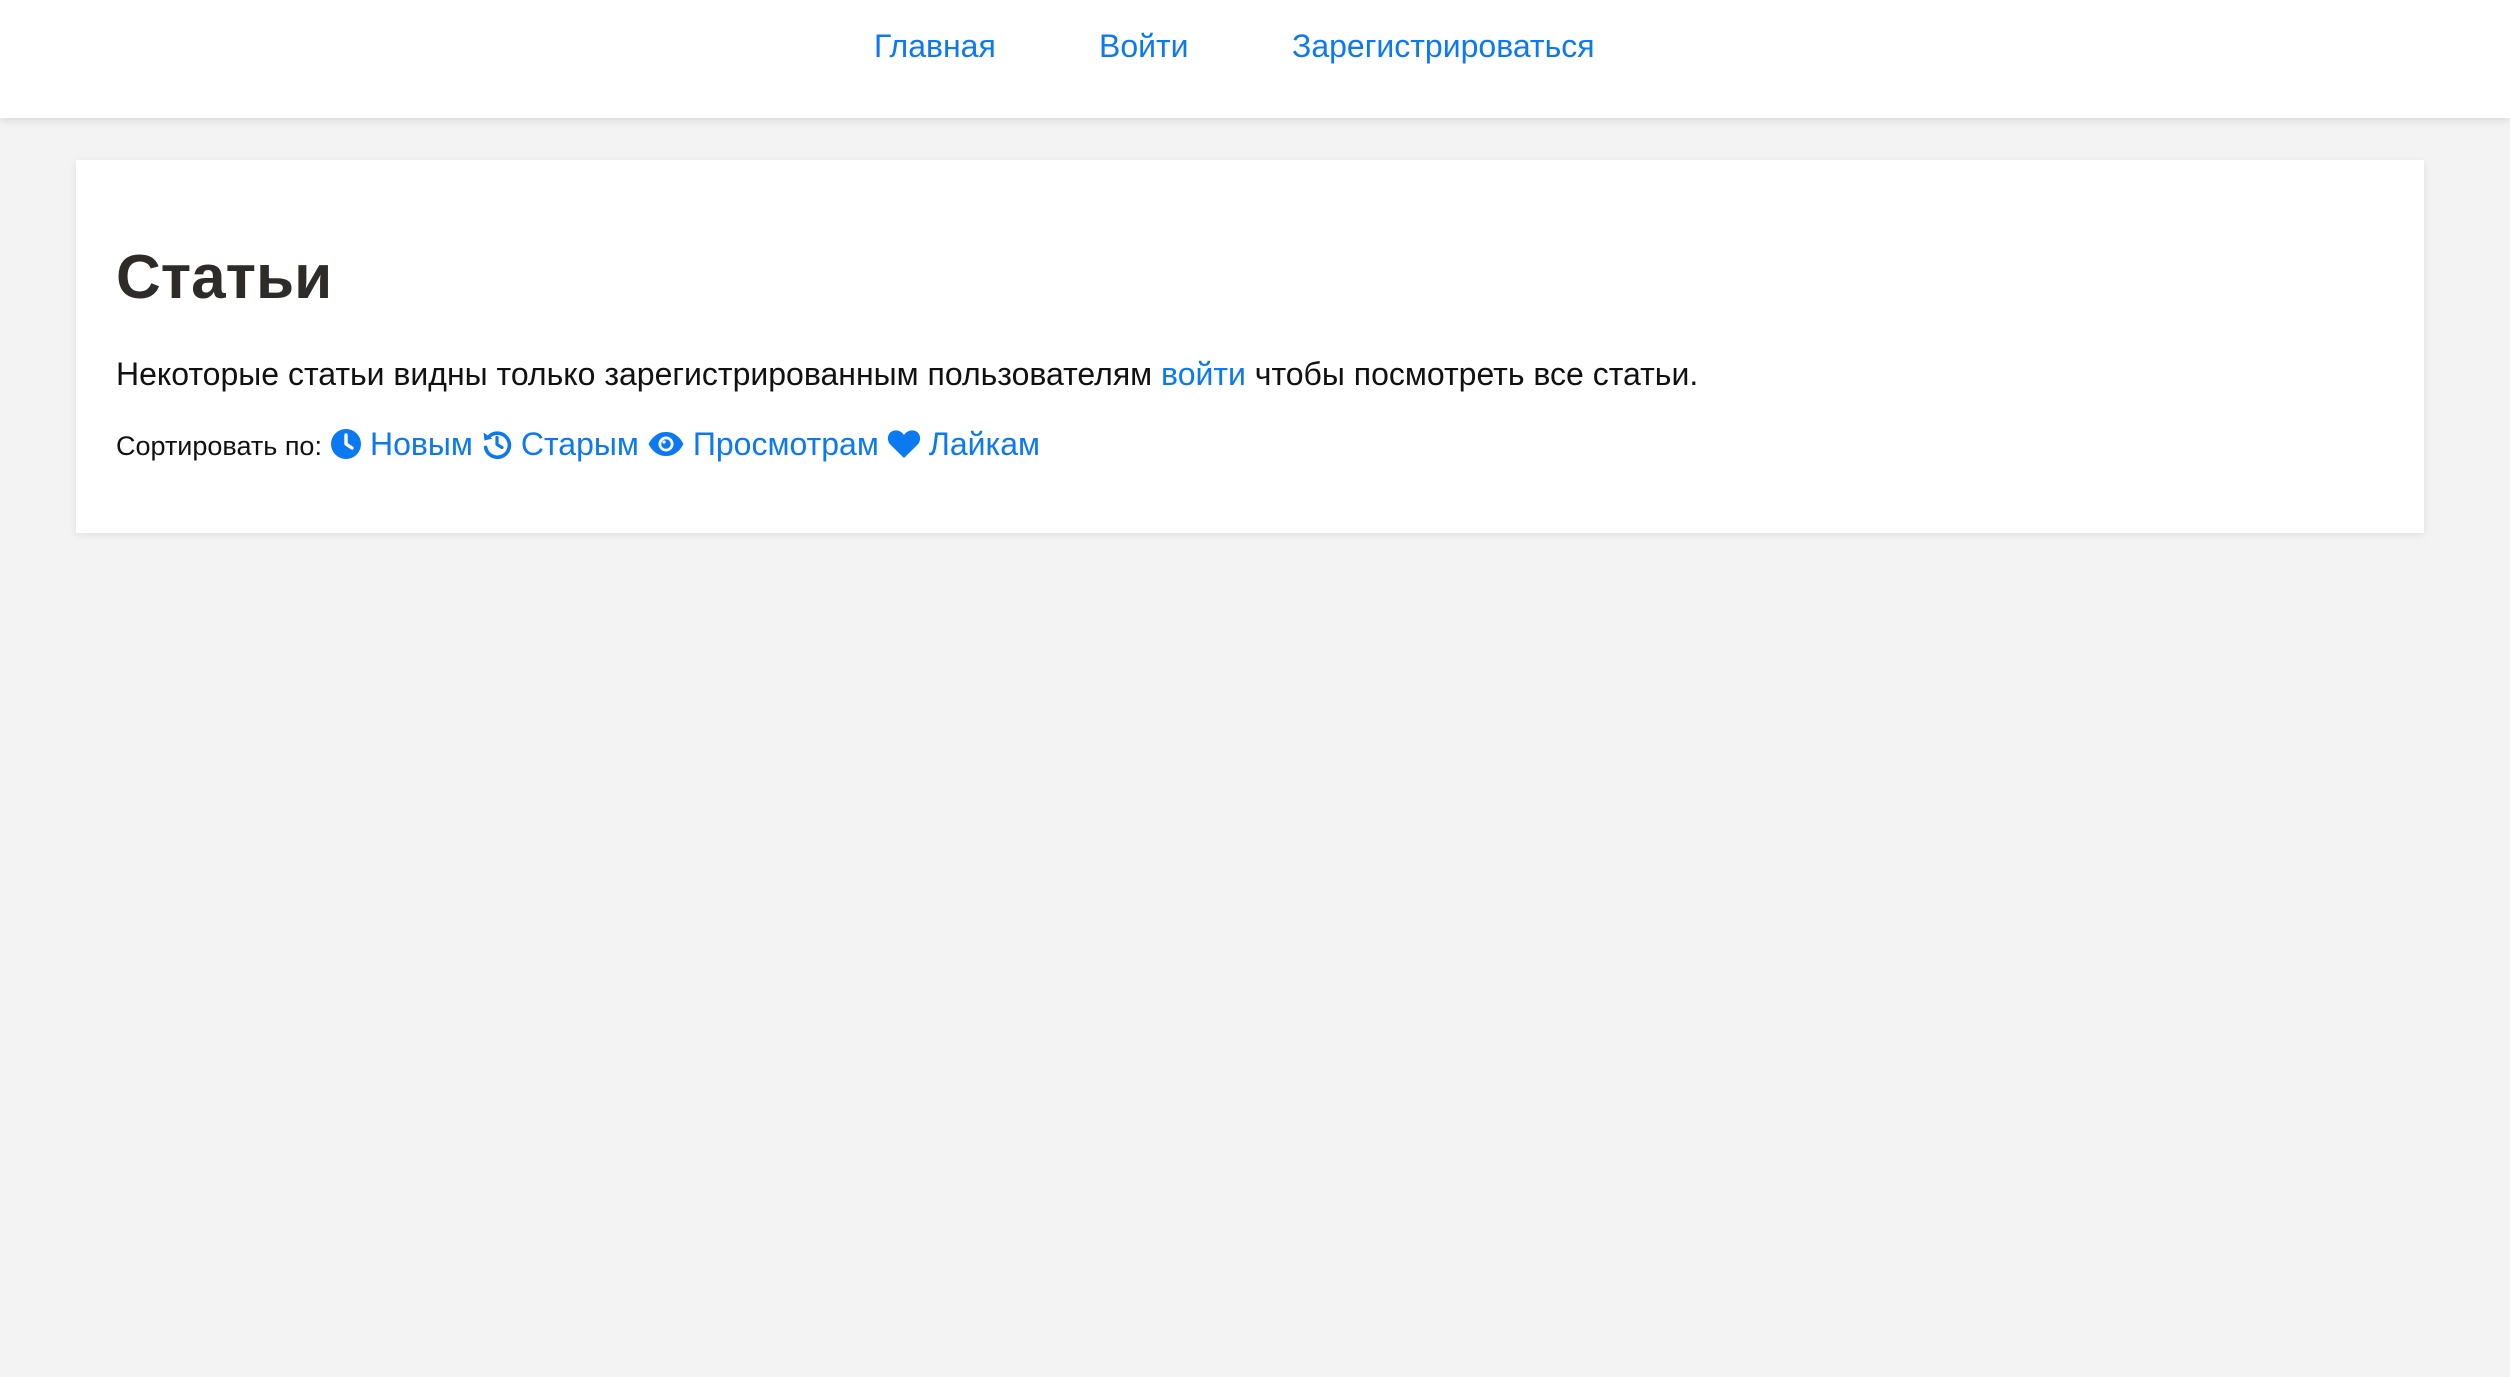 Image resolution: width=2510 pixels, height=1377 pixels. Describe the element at coordinates (1144, 46) in the screenshot. I see `nav-link-login: Войти` at that location.